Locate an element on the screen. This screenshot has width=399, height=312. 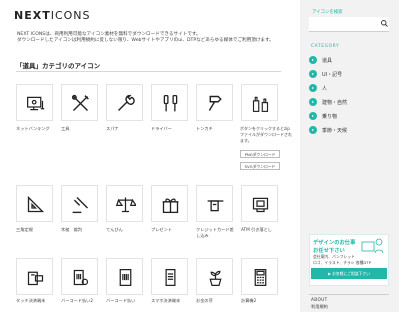
consult-button: ▶ お気軽にご相談下さい is located at coordinates (349, 273).